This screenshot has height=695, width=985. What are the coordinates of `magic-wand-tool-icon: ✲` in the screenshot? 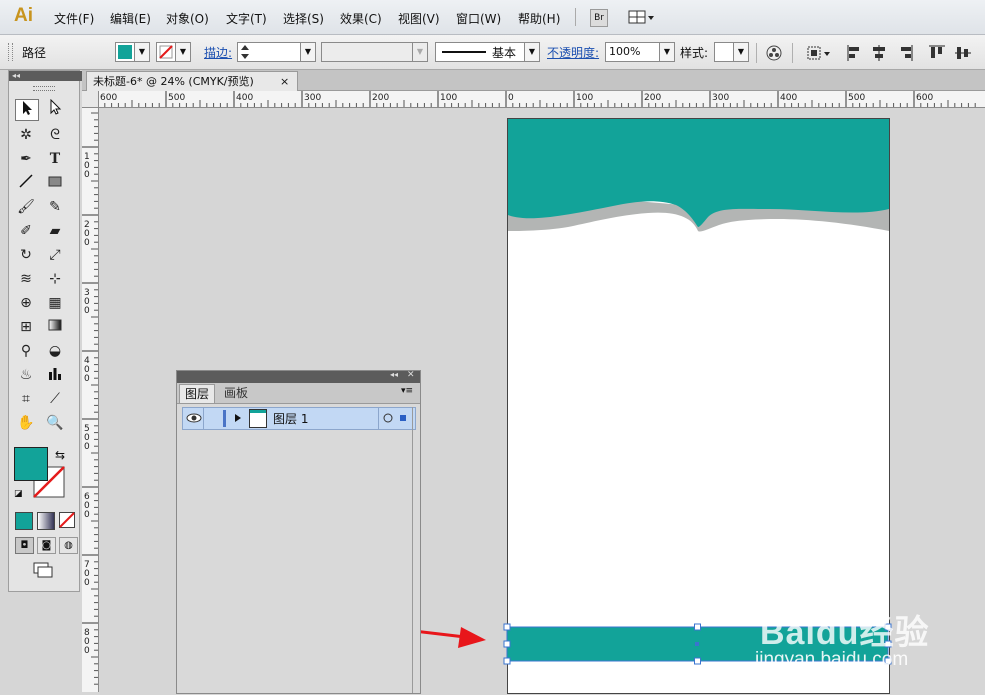 It's located at (26, 135).